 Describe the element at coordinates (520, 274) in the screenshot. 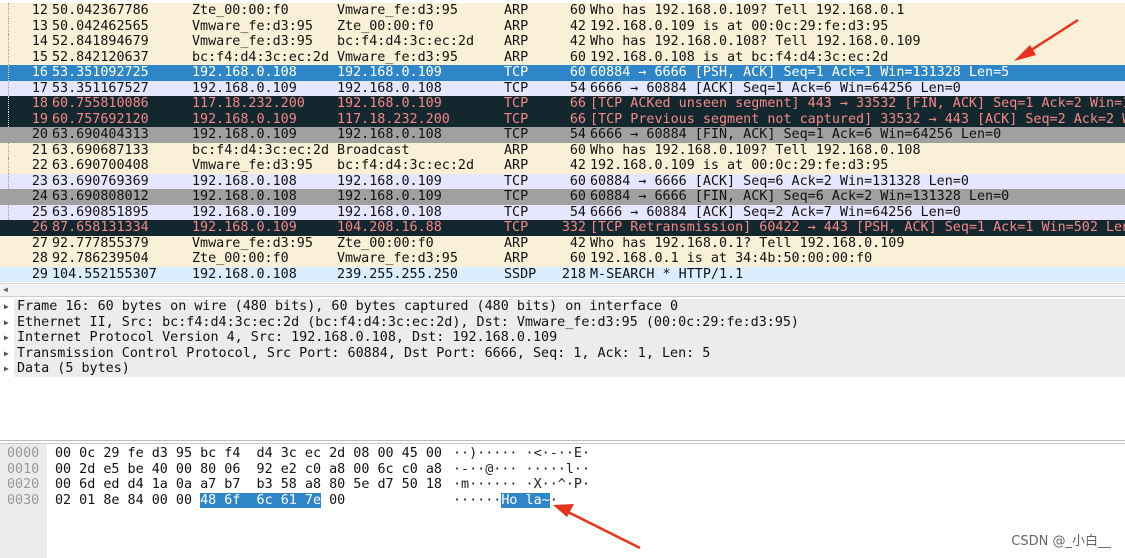

I see `packet-proto: SSDP` at that location.